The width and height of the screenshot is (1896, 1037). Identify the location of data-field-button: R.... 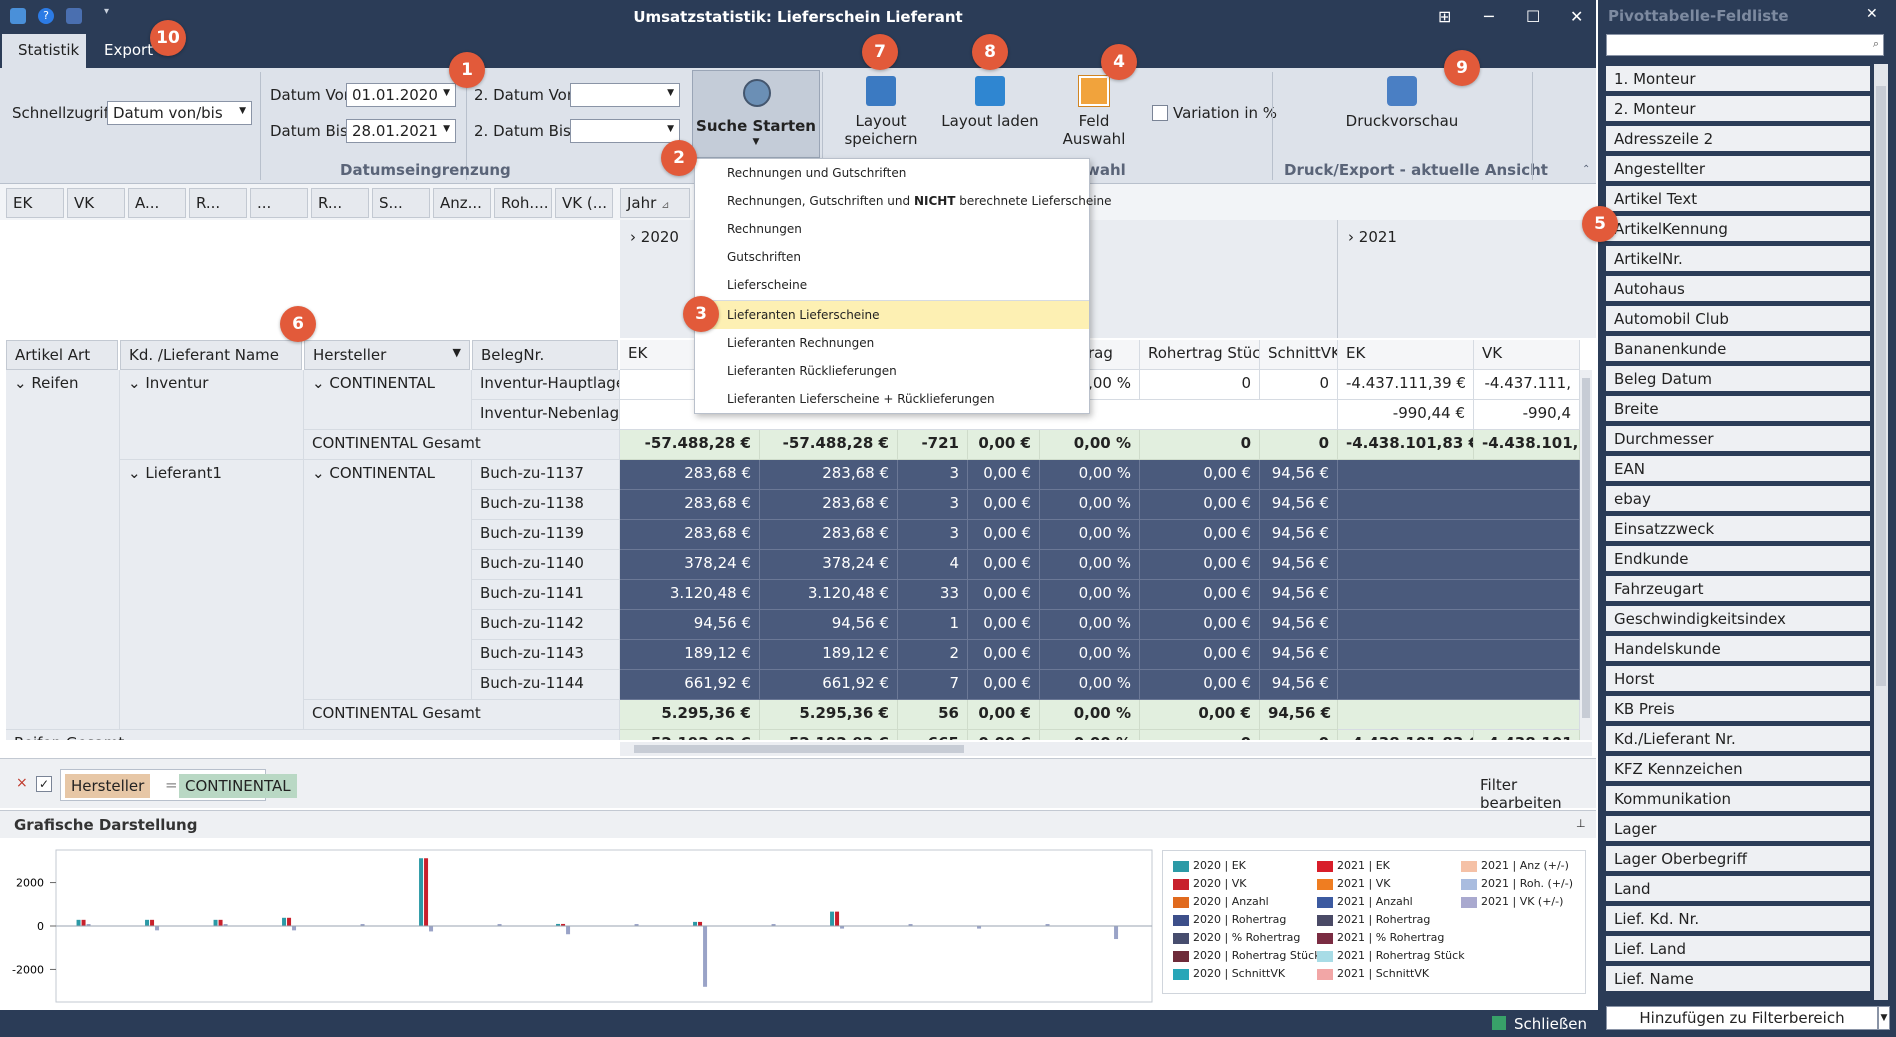
(218, 203).